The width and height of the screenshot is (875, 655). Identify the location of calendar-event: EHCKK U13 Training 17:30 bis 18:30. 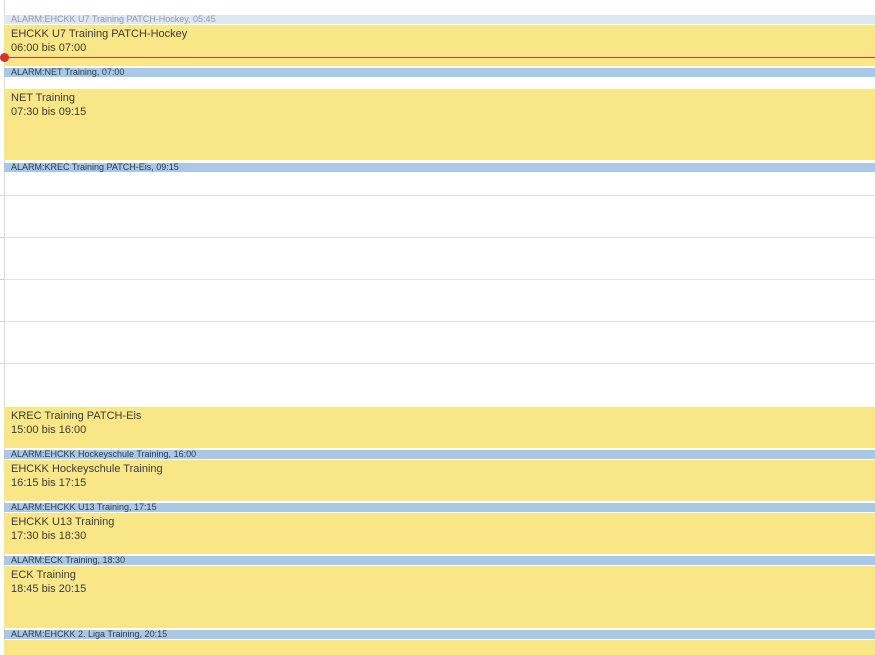
(439, 533).